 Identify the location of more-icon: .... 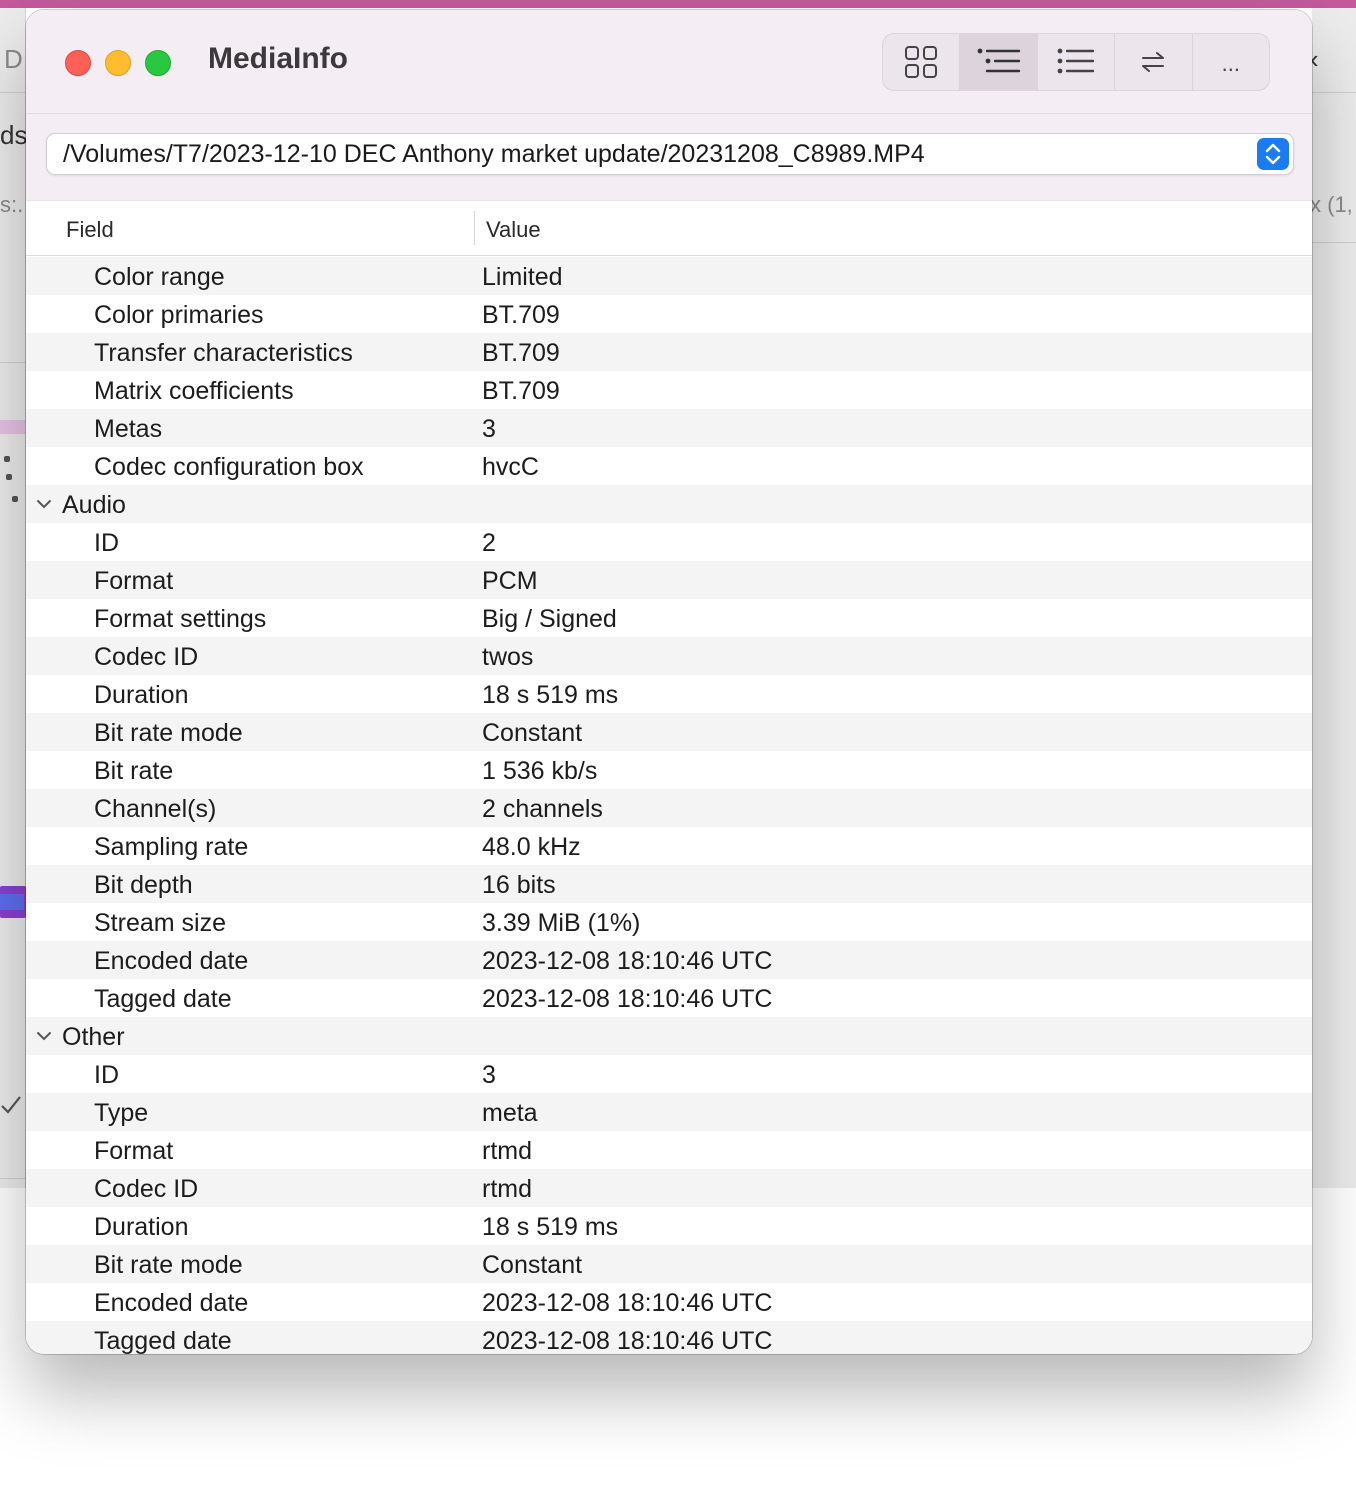
(1230, 63).